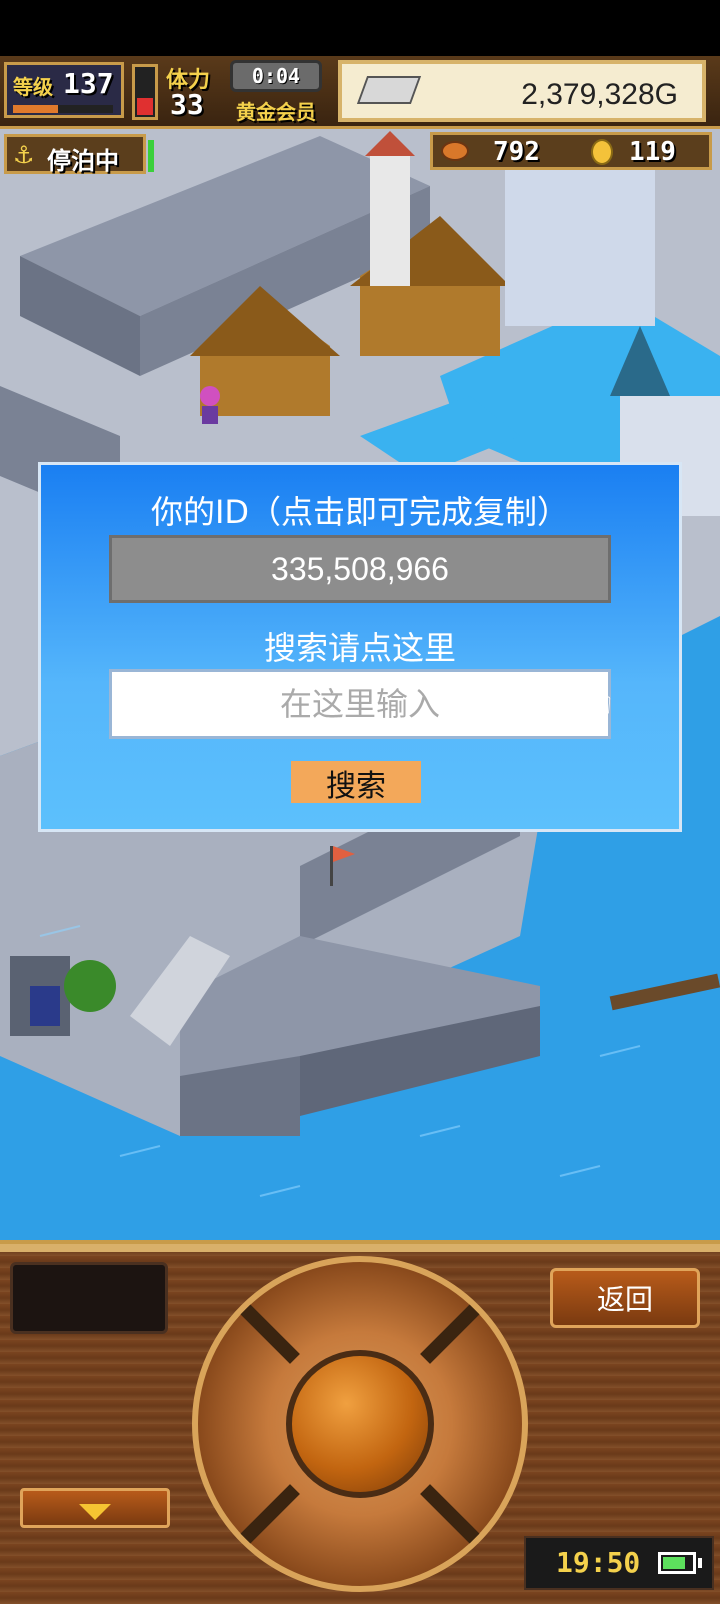  I want to click on top-hud: 等级 137 体力 33 0:04 黄金会员 2,379,328G, so click(360, 92).